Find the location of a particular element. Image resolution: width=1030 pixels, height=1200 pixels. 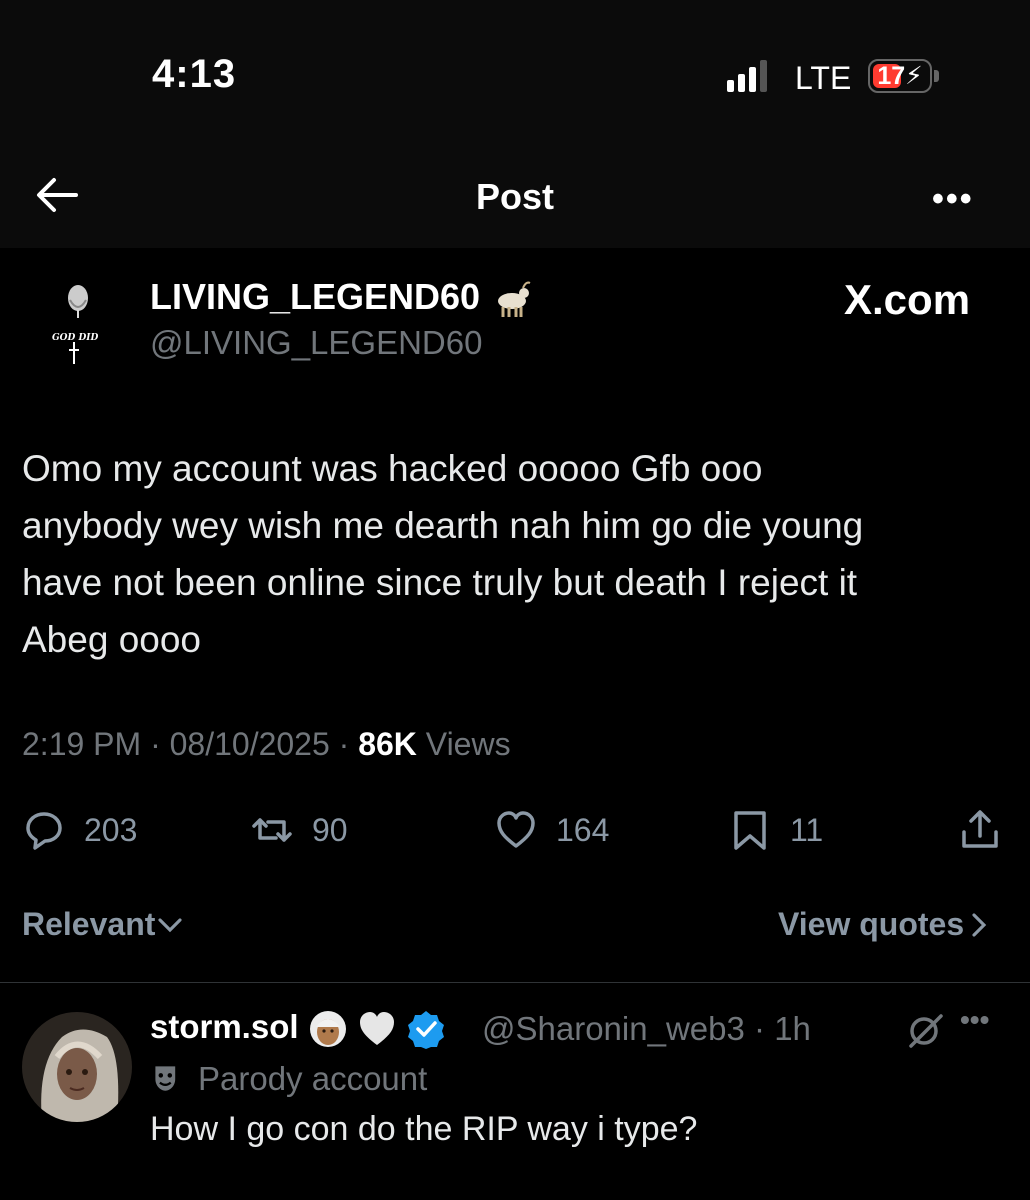

post-meta: 2:19 PM · 08/10/2025 · 86K Views is located at coordinates (266, 744).